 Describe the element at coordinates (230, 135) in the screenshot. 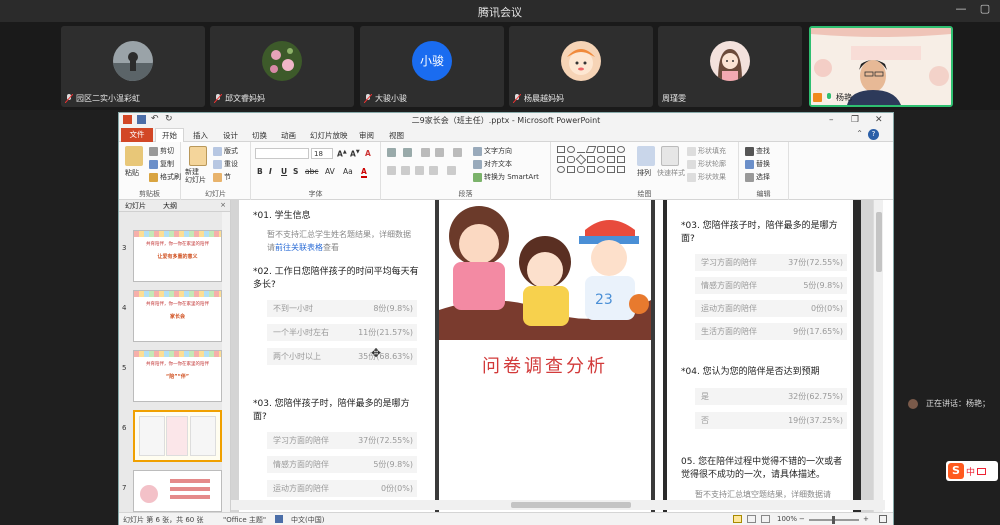

I see `tab-design: 设计` at that location.